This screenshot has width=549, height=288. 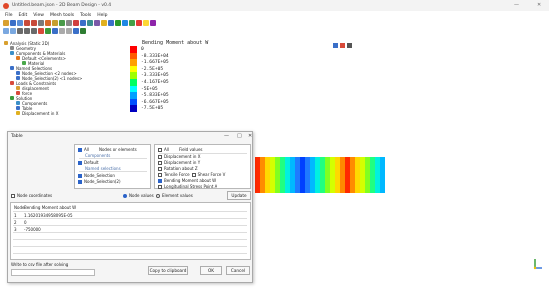 I want to click on named-selections-icon, so click(x=12, y=68).